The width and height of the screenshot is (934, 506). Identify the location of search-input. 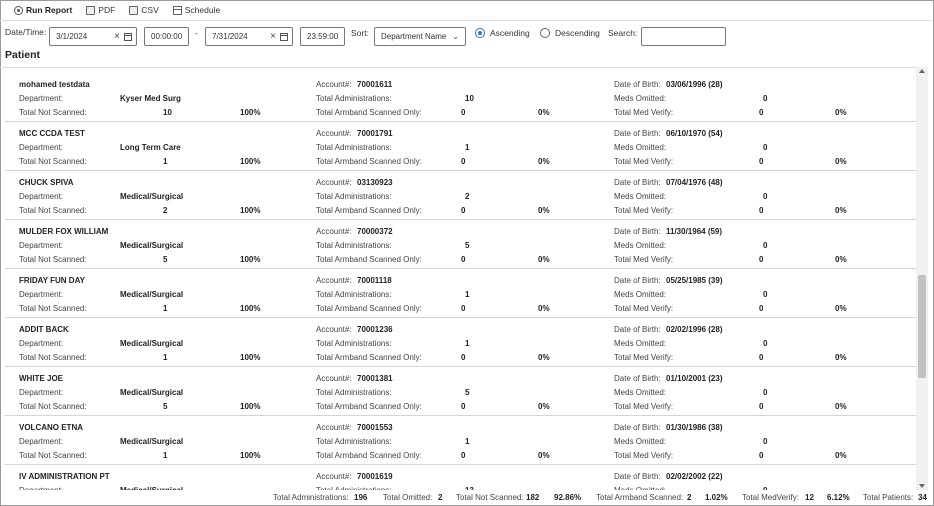
(683, 36).